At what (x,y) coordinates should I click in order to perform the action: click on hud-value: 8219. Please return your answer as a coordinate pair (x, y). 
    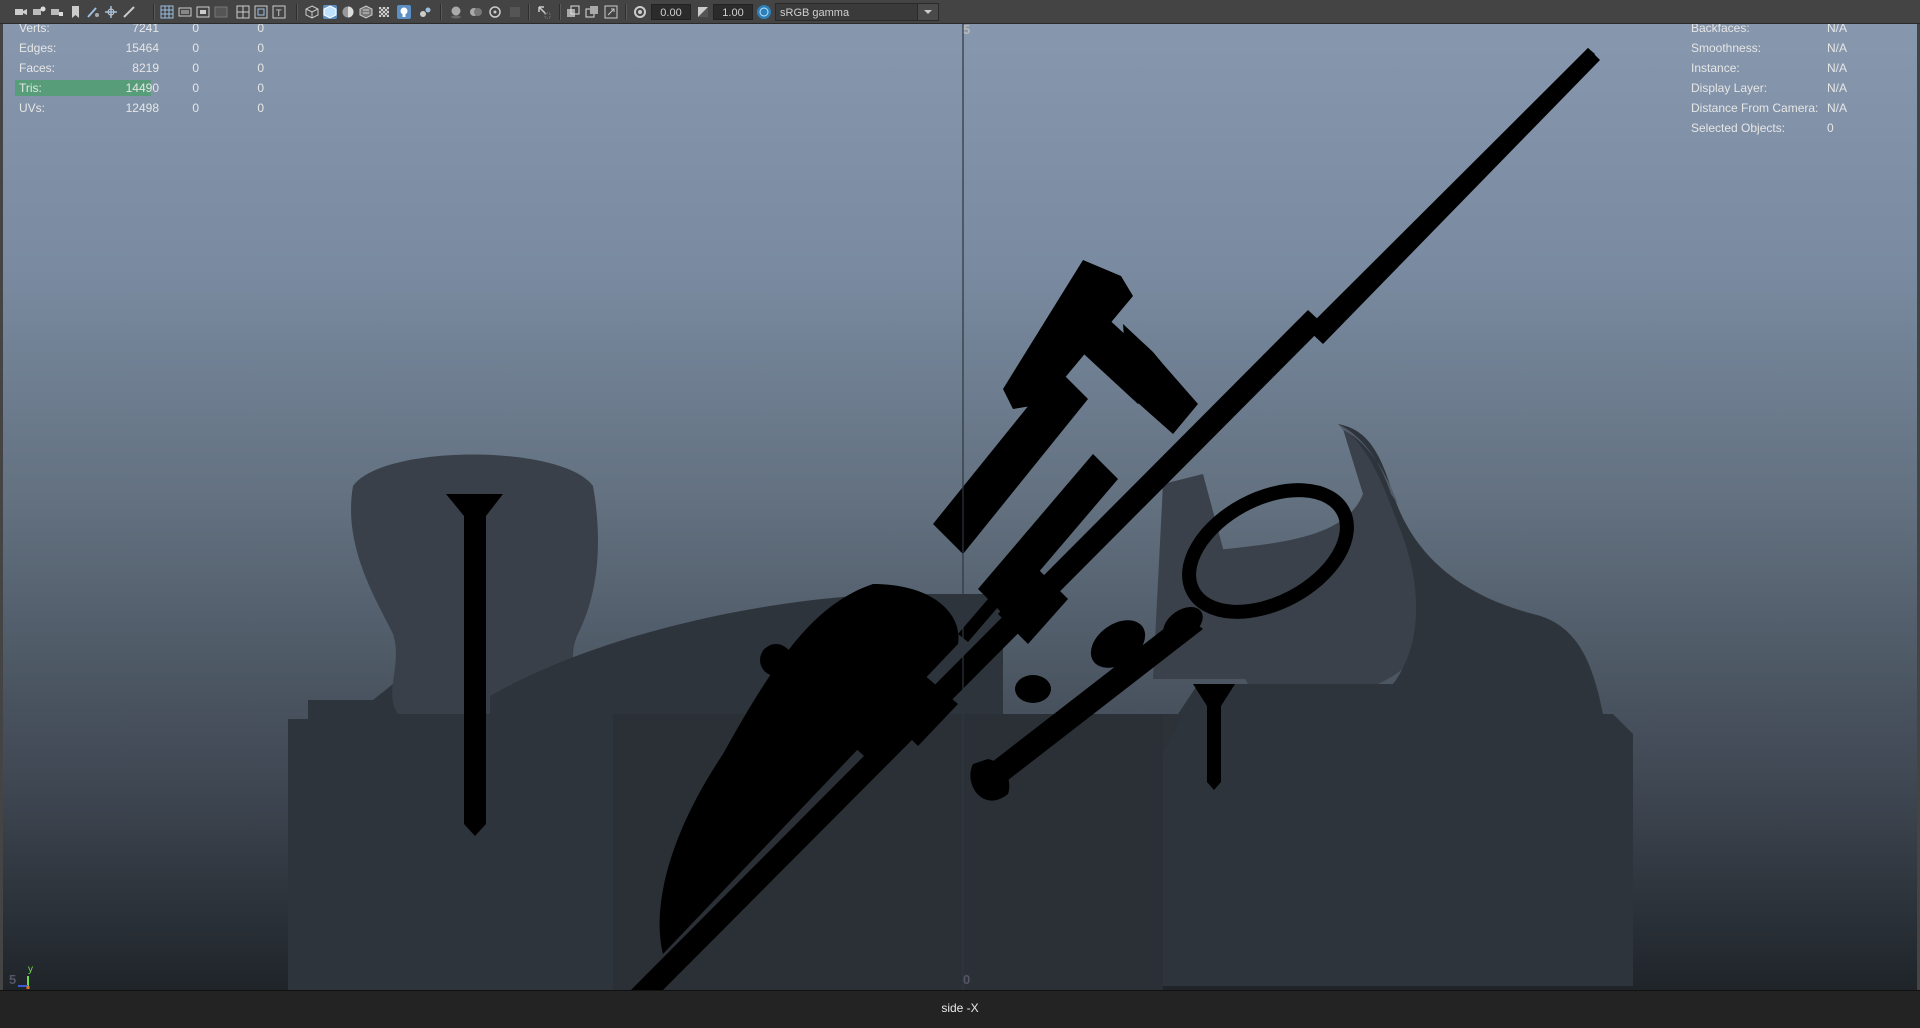
    Looking at the image, I should click on (145, 68).